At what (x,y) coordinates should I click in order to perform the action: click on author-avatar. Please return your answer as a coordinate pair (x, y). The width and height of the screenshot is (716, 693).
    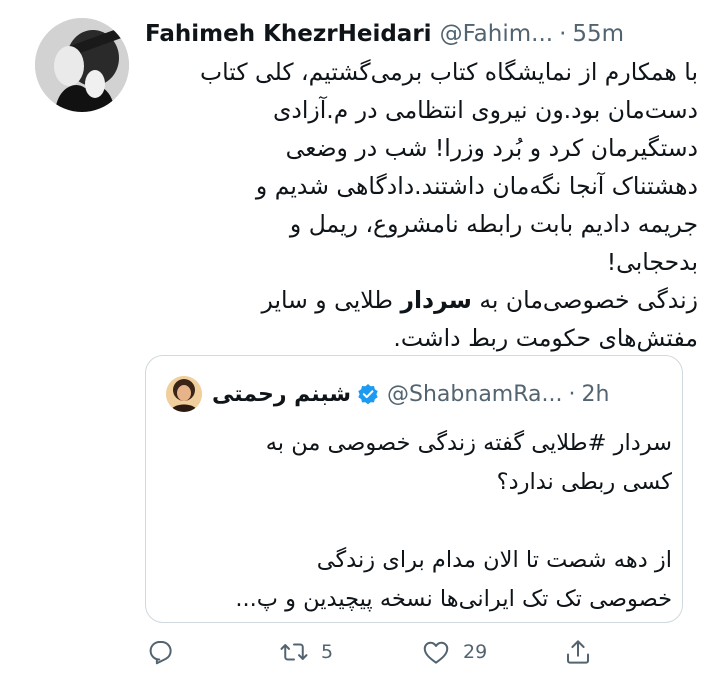
    Looking at the image, I should click on (82, 65).